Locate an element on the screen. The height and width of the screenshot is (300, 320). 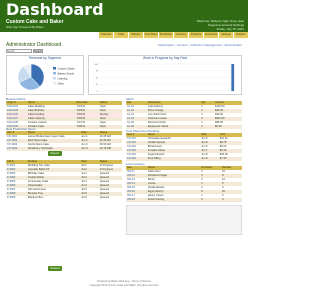
search-row: Search Search is located at coordinates (24, 51).